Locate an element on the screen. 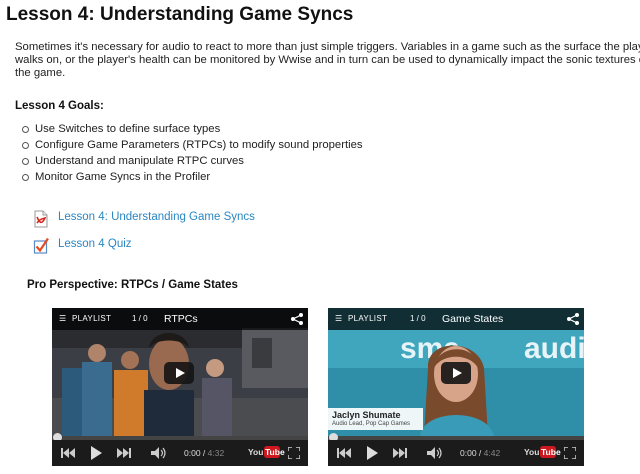 The height and width of the screenshot is (474, 640). goal-item: Use Switches to define surface types is located at coordinates (191, 129).